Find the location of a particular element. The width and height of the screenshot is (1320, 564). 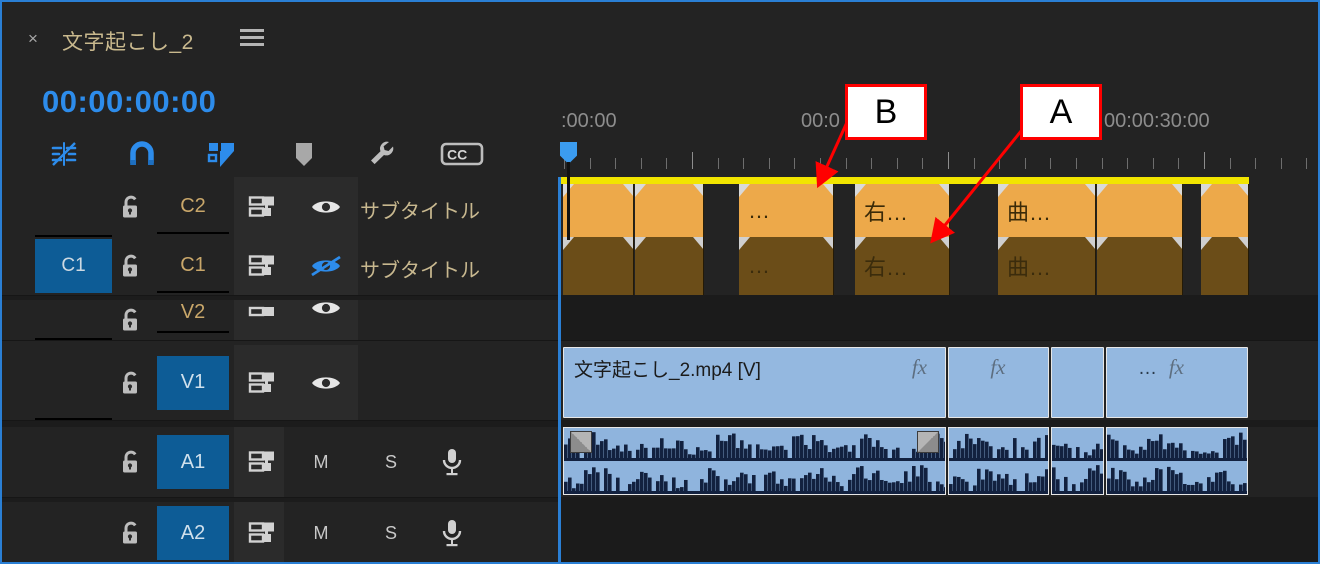

linked-selection-icon is located at coordinates (222, 154).